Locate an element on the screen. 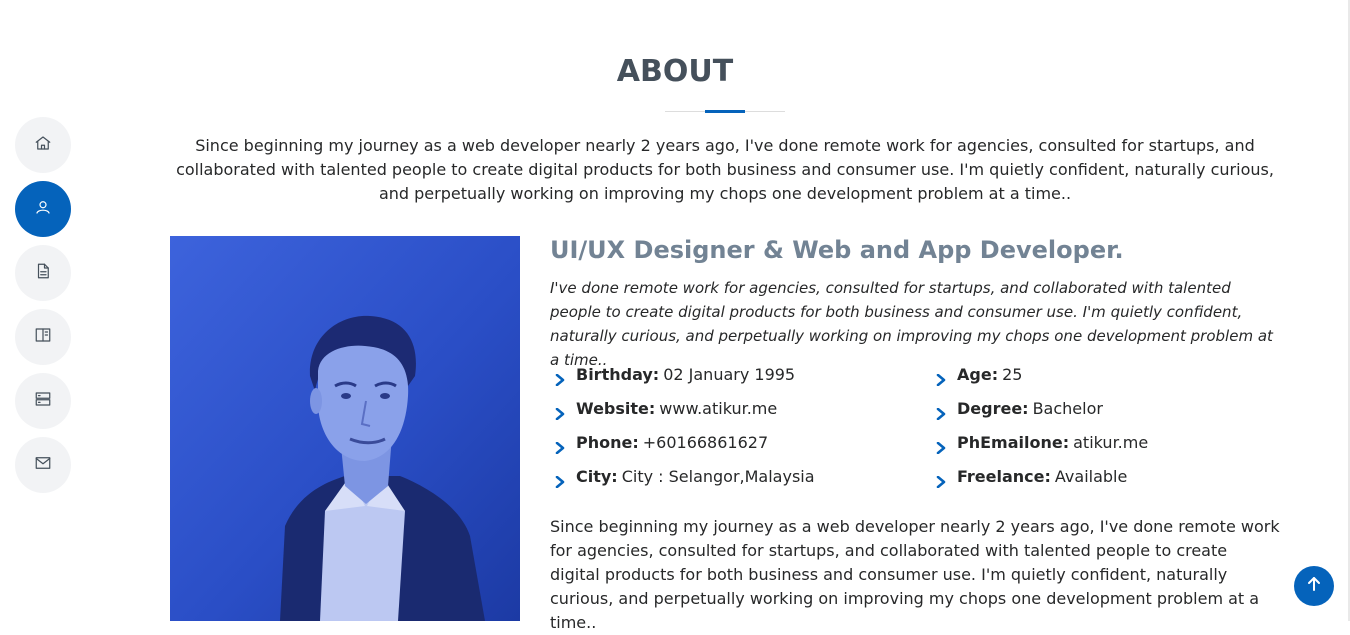 The width and height of the screenshot is (1350, 635). book-icon is located at coordinates (43, 337).